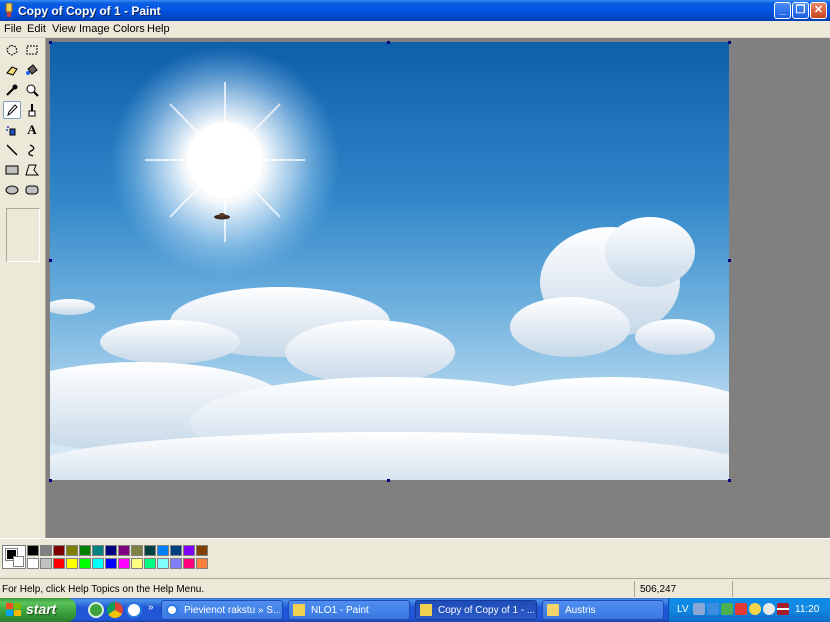 This screenshot has height=622, width=830. Describe the element at coordinates (94, 29) in the screenshot. I see `menu-image: Image` at that location.